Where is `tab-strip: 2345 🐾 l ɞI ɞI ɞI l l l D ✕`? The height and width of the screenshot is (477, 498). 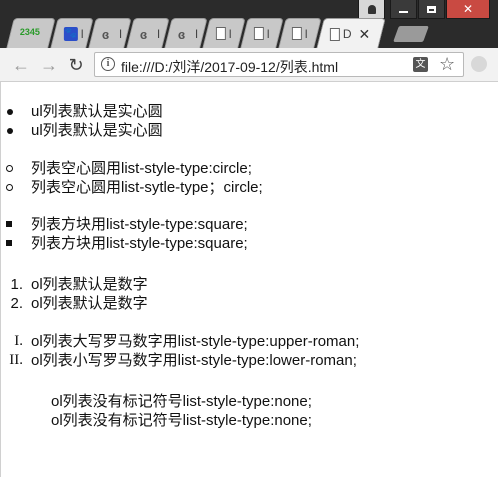 tab-strip: 2345 🐾 l ɞI ɞI ɞI l l l D ✕ is located at coordinates (248, 33).